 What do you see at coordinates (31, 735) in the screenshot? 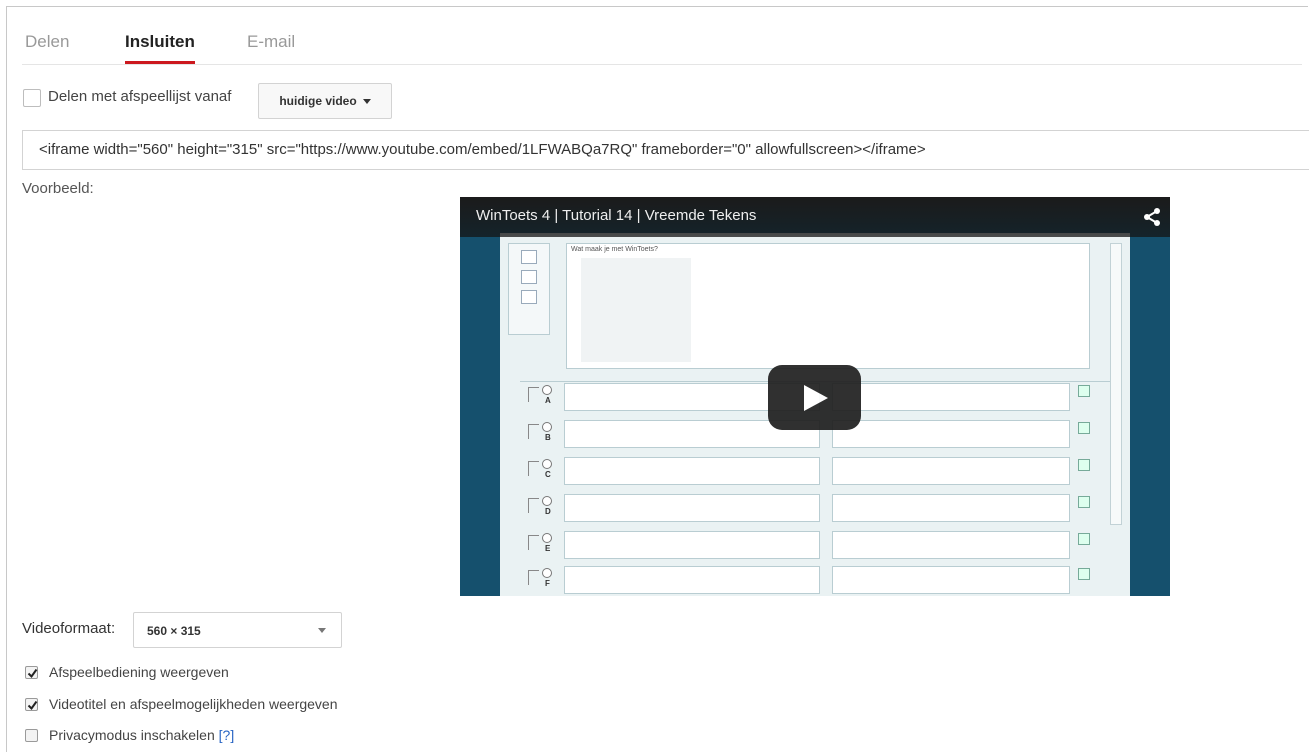
I see `privacy-mode-checkbox` at bounding box center [31, 735].